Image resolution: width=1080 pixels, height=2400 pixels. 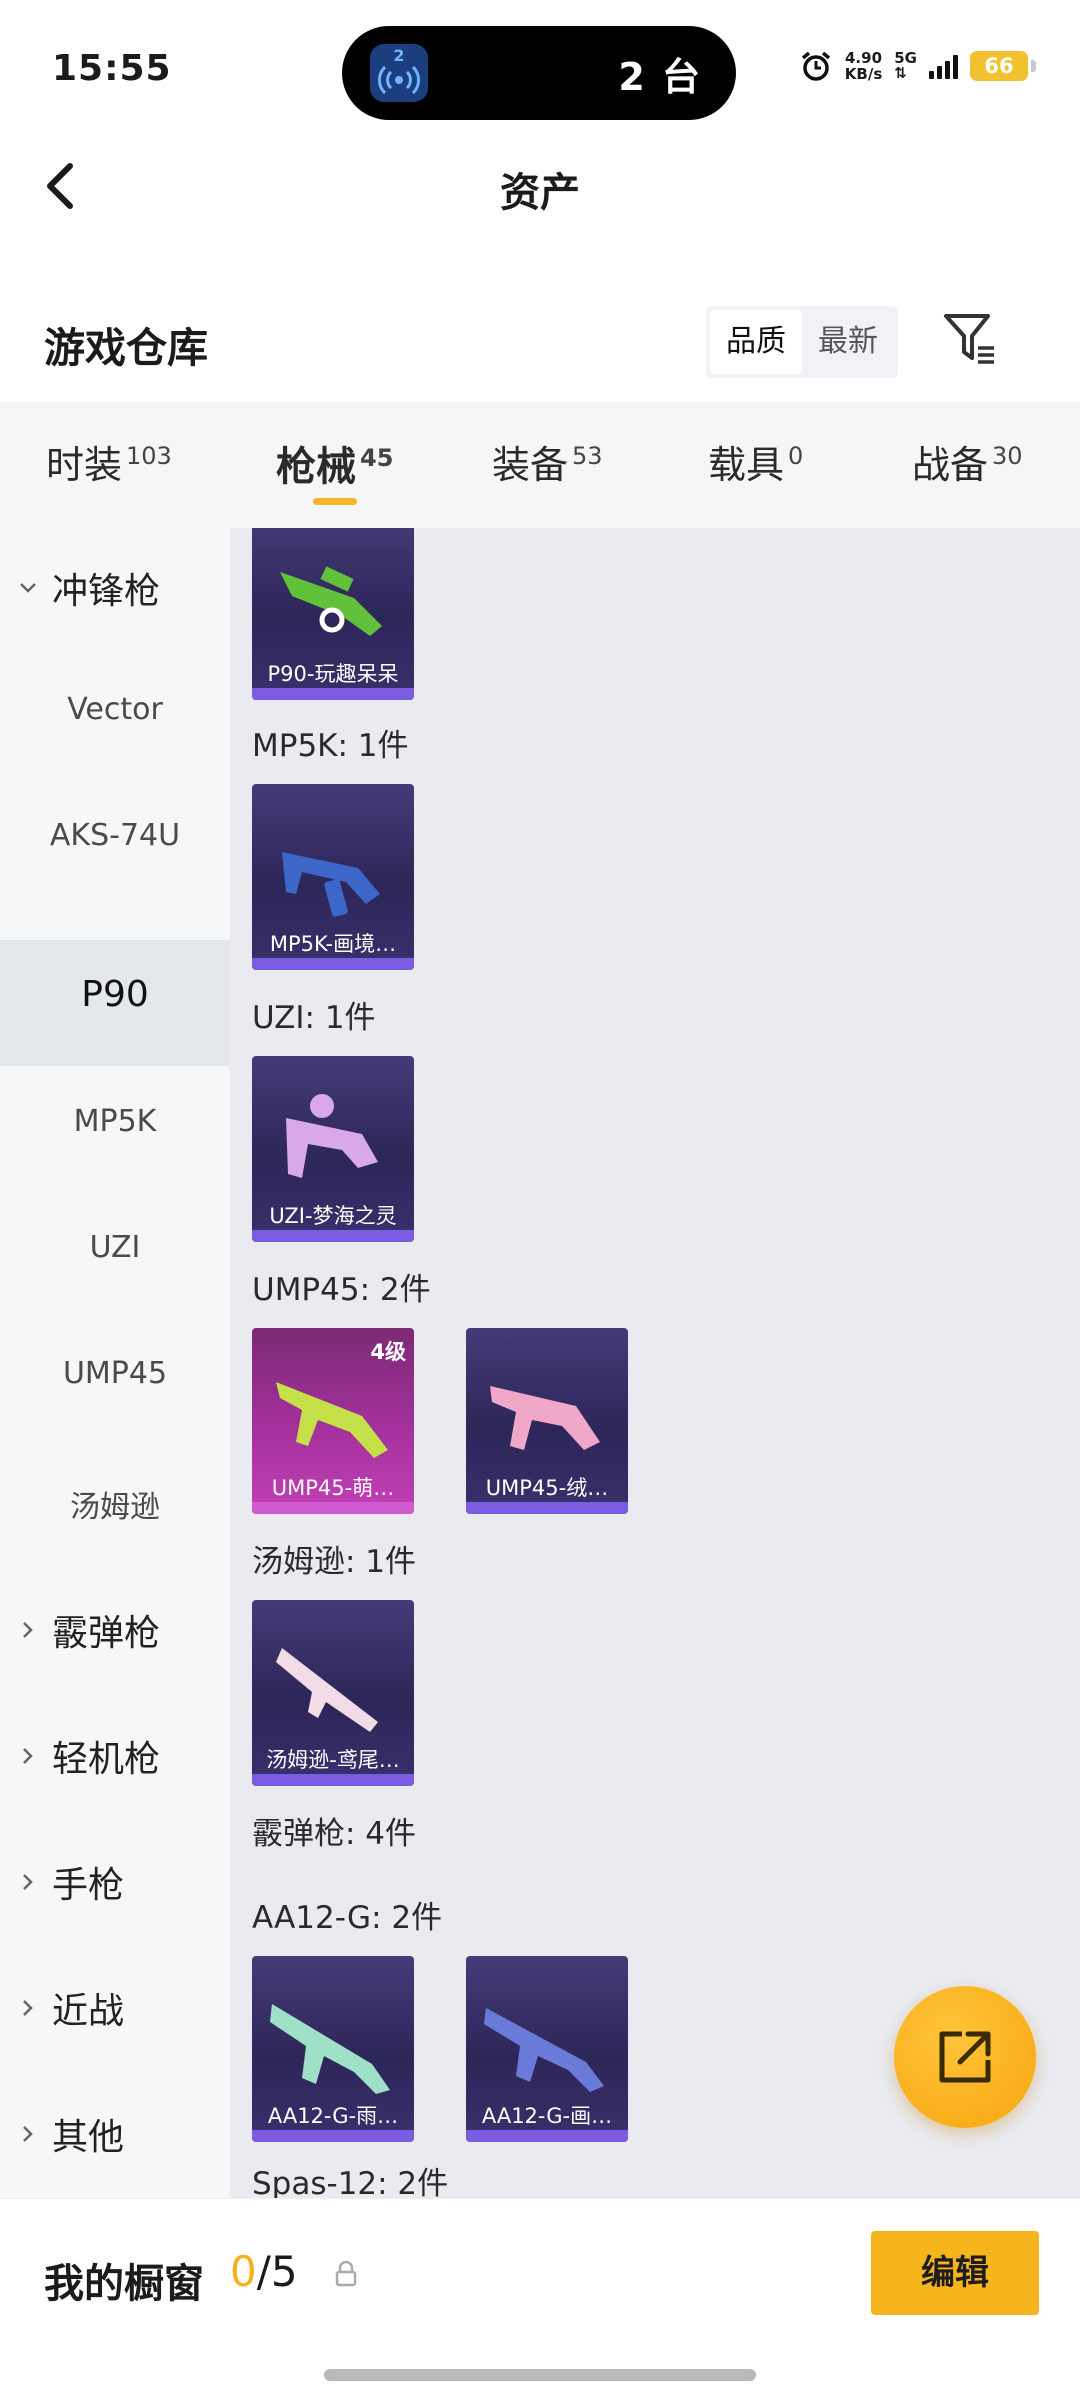 I want to click on sidebar-item-mp5k: MP5K, so click(x=115, y=1129).